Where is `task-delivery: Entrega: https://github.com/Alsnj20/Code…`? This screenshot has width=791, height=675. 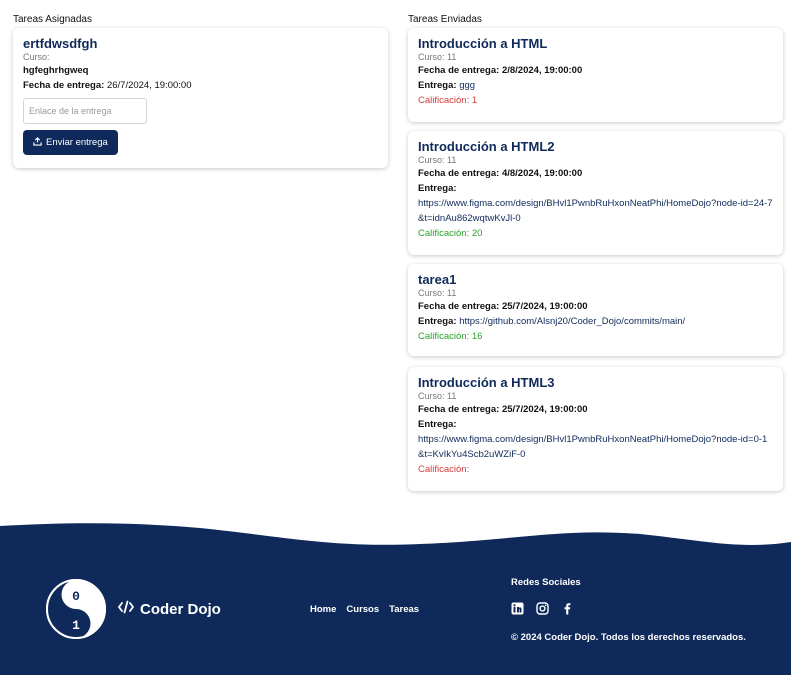 task-delivery: Entrega: https://github.com/Alsnj20/Code… is located at coordinates (552, 321).